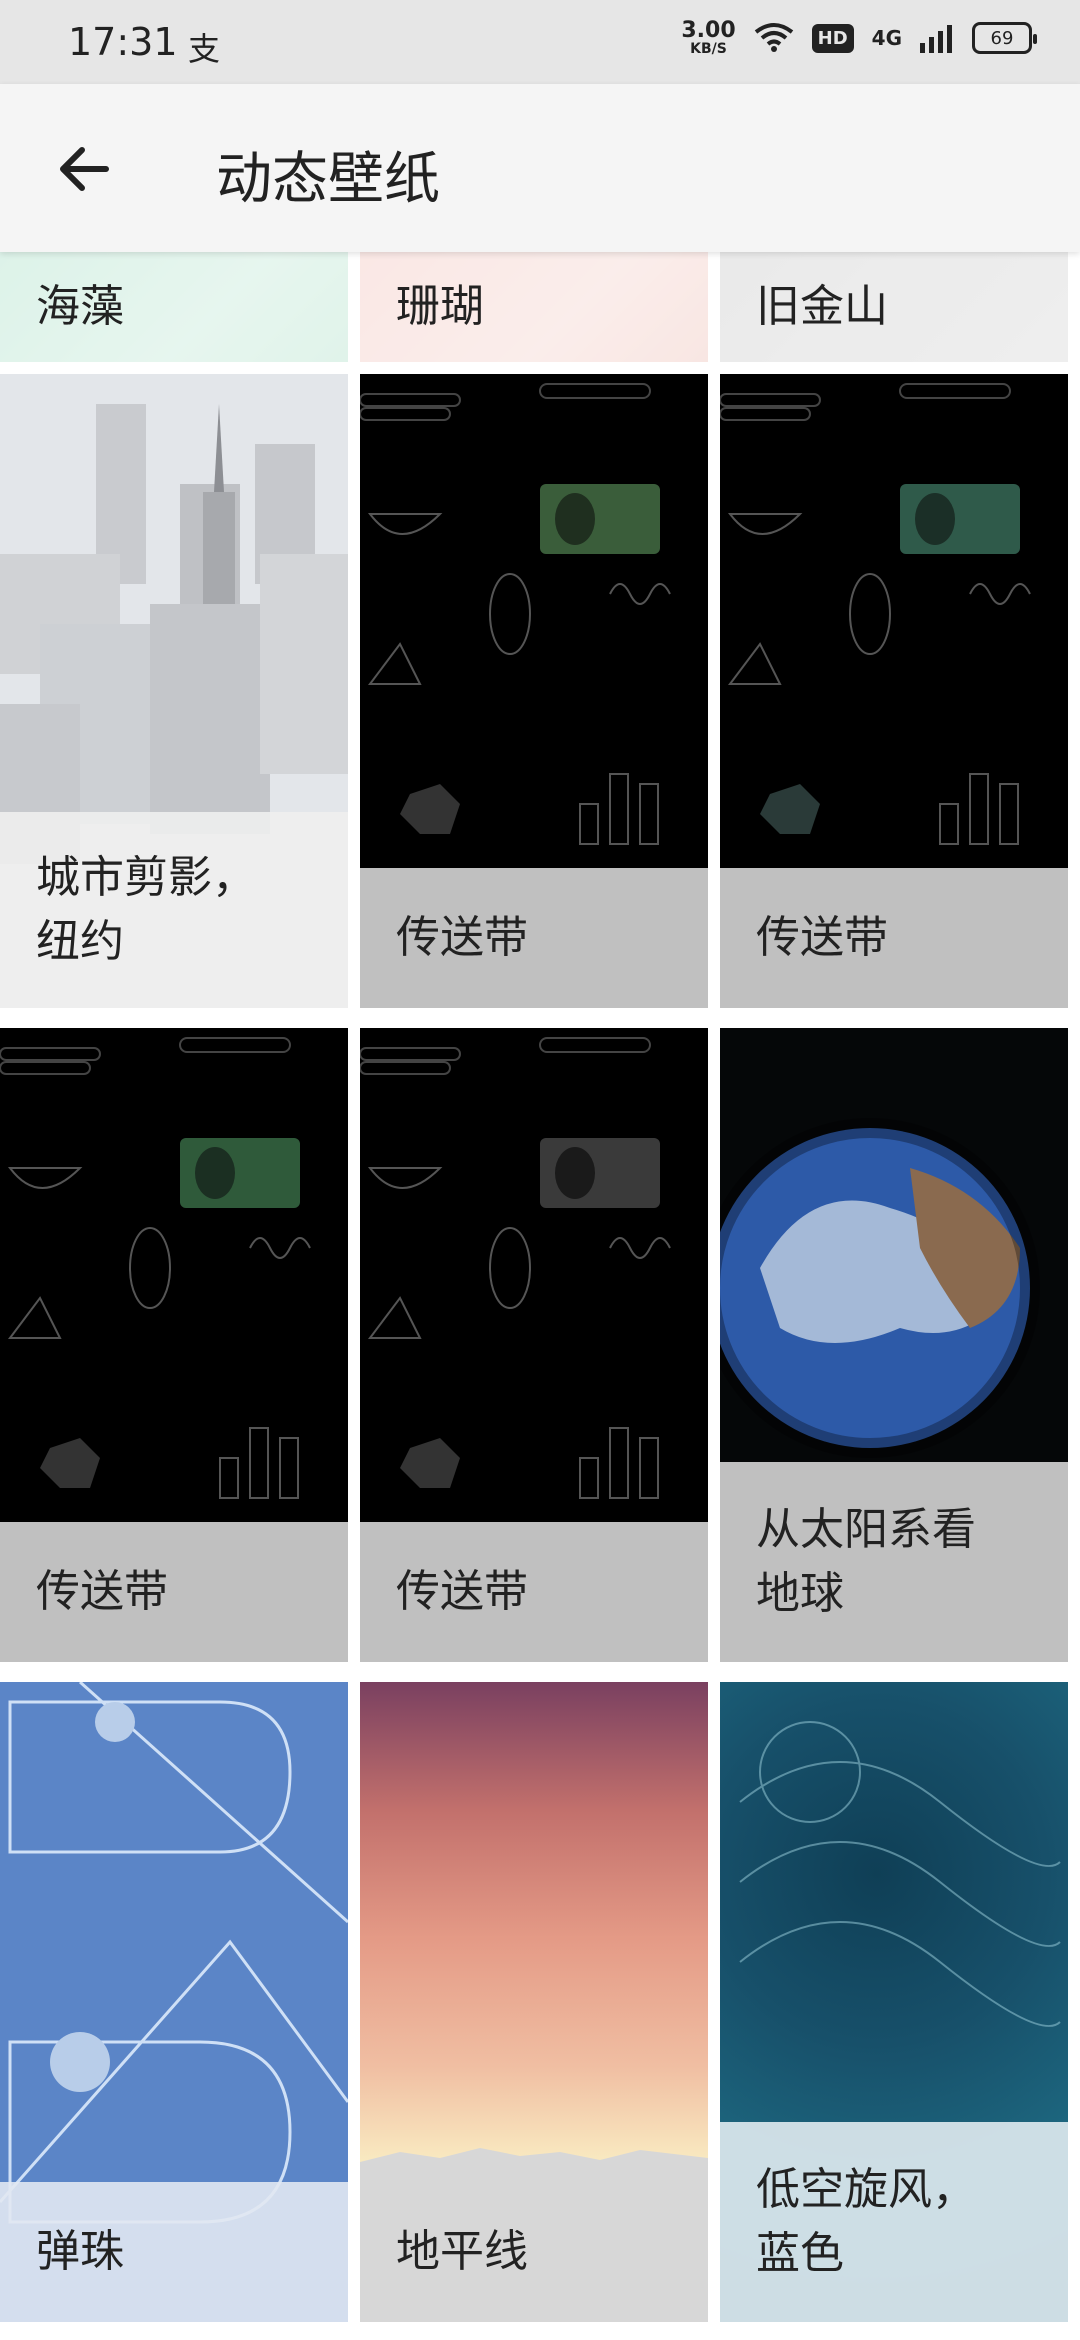 This screenshot has height=2340, width=1080. What do you see at coordinates (204, 49) in the screenshot?
I see `alipay-icon: 支` at bounding box center [204, 49].